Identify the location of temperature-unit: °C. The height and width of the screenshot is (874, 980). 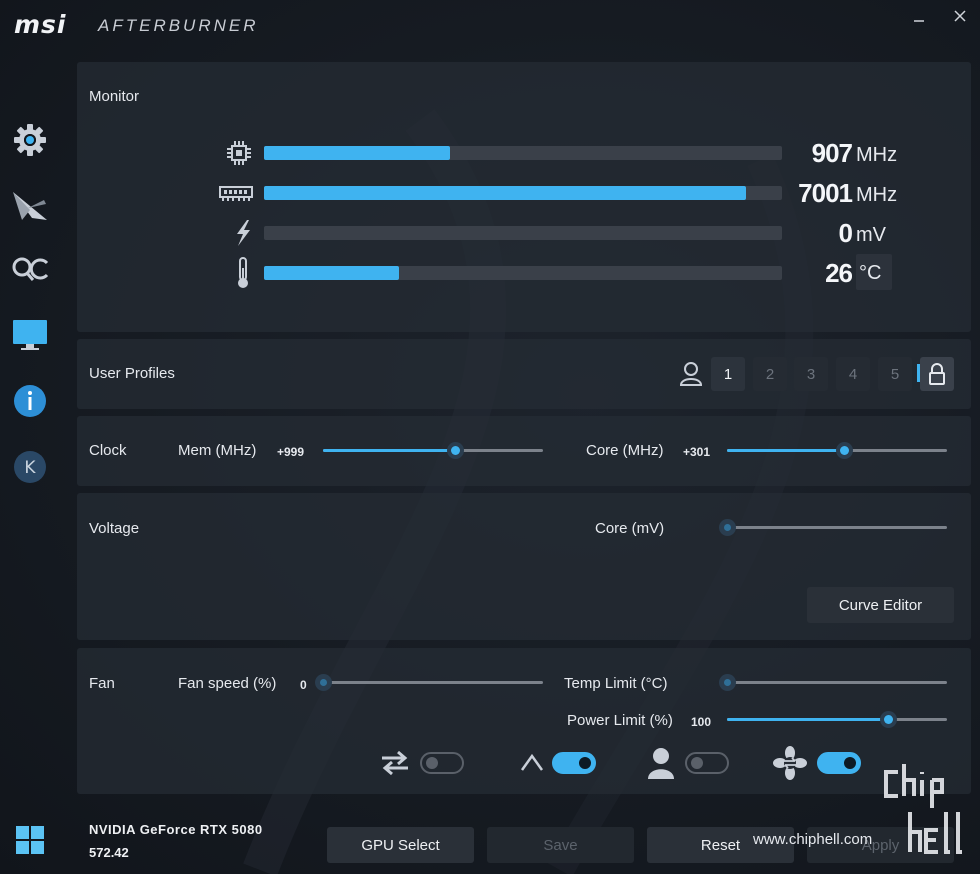
(870, 273).